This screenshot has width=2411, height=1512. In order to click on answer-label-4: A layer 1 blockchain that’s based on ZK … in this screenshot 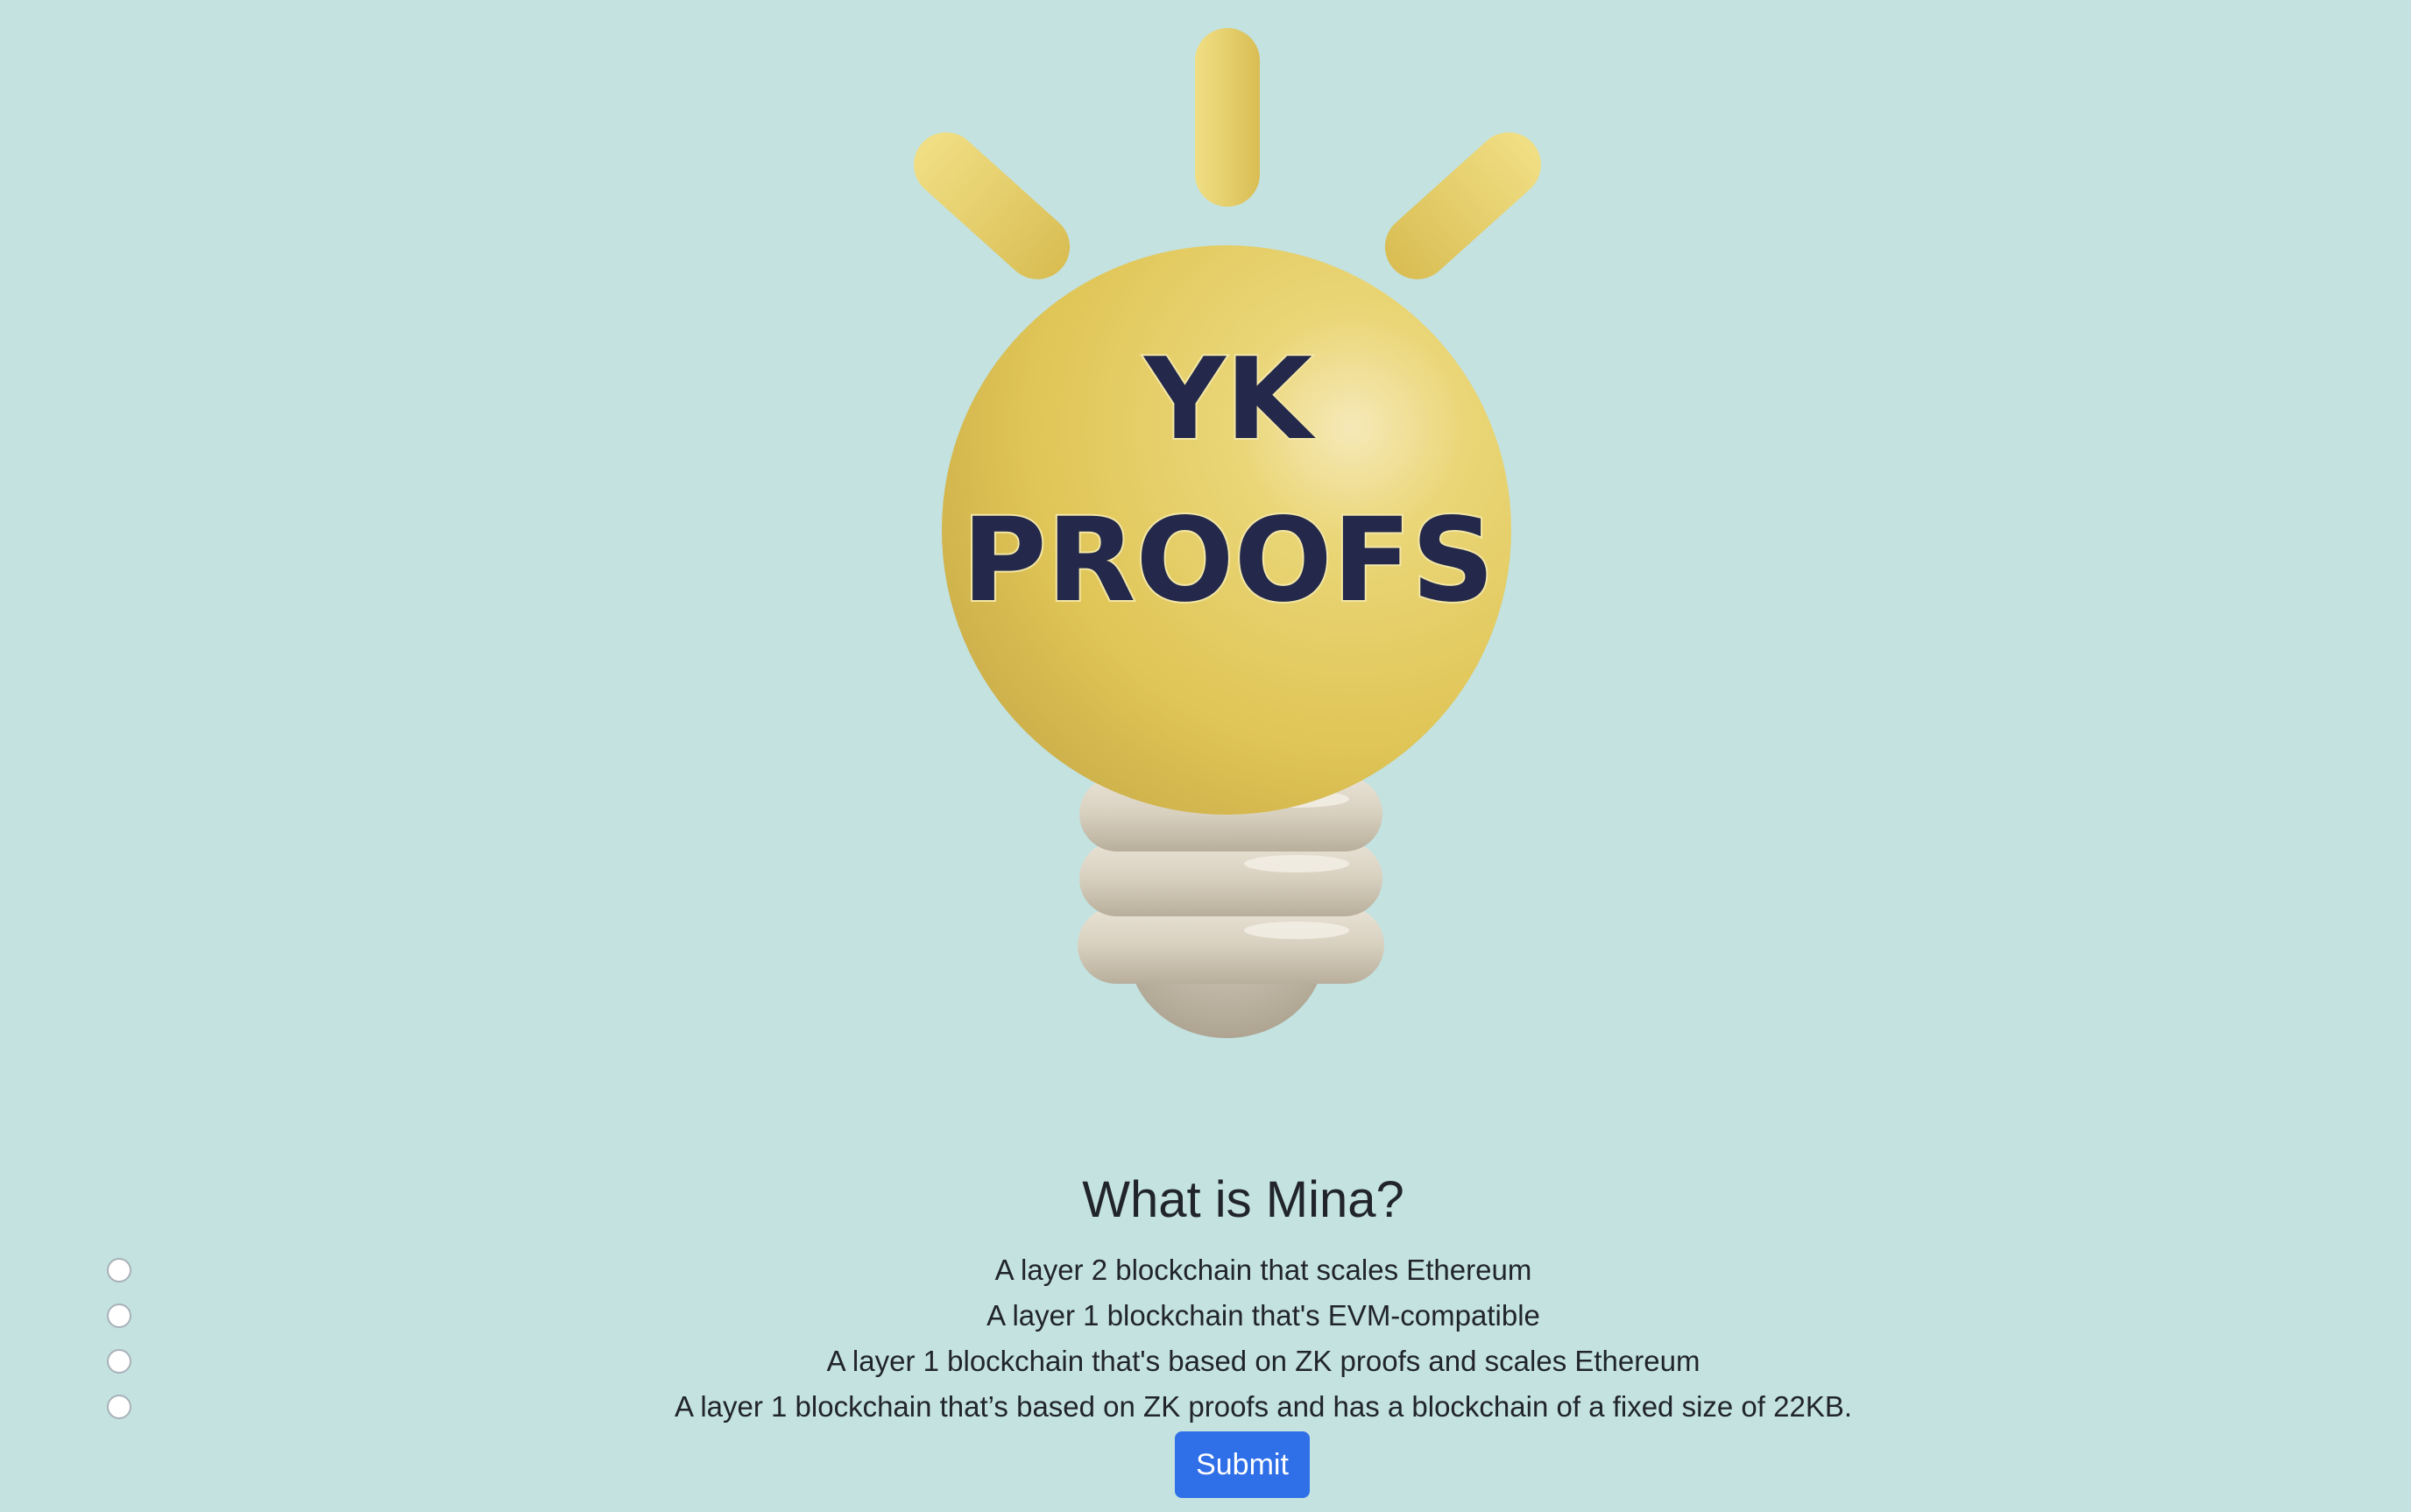, I will do `click(1205, 1407)`.